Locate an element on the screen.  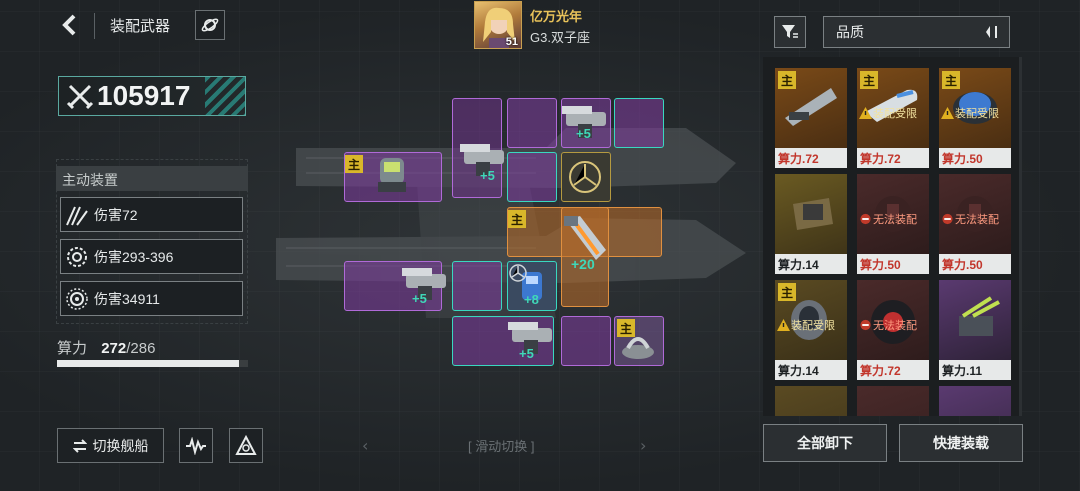
player-rank: G3.双子座 is located at coordinates (560, 37).